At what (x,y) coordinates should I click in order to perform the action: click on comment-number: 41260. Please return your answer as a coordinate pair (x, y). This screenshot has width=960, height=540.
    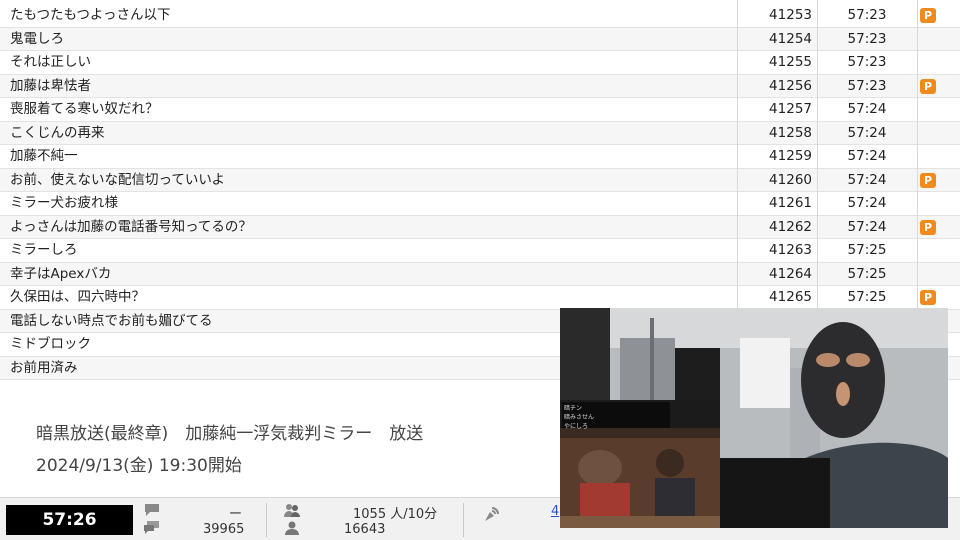
    Looking at the image, I should click on (790, 179).